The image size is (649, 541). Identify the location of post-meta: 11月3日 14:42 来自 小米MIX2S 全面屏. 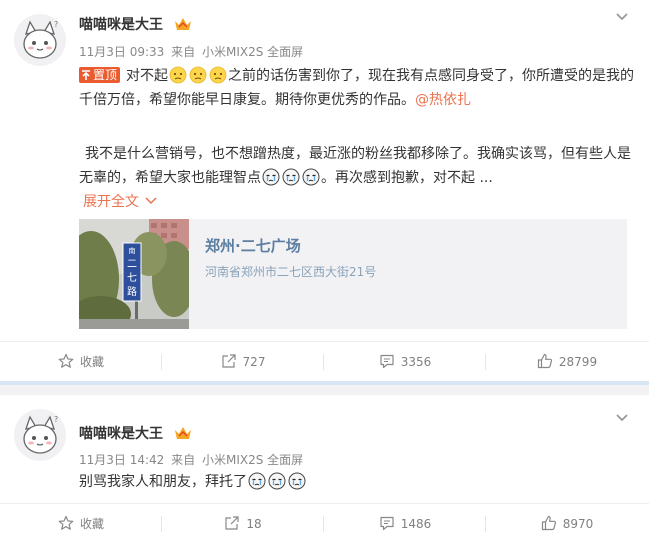
(192, 459).